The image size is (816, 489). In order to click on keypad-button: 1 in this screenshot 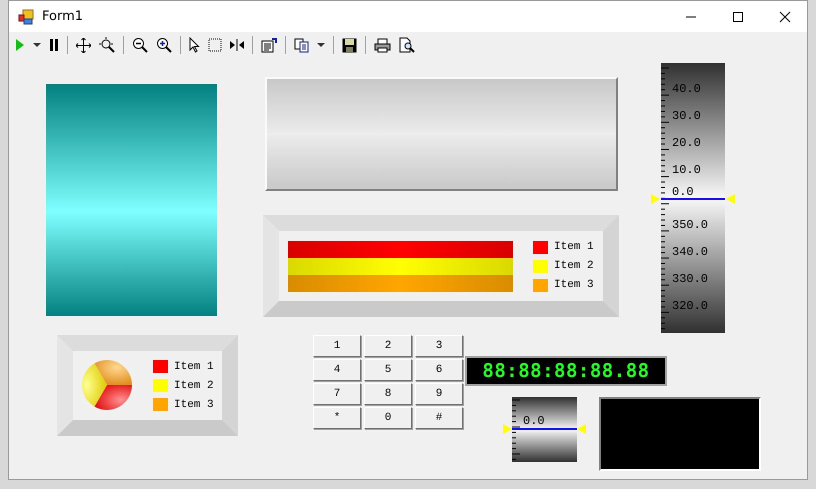, I will do `click(337, 346)`.